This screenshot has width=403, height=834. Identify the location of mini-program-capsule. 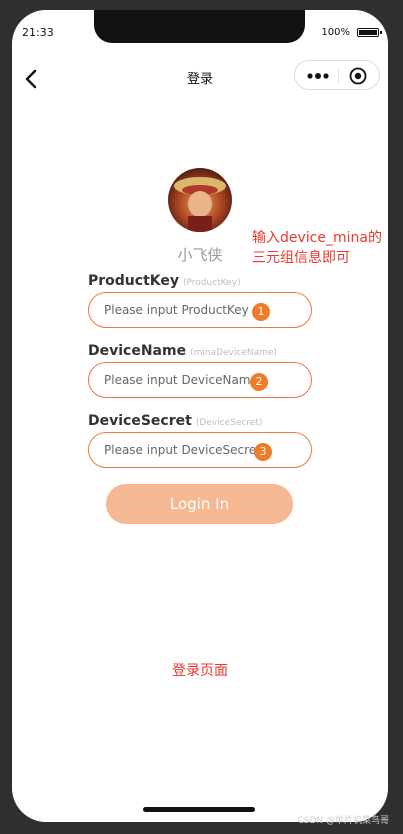
(337, 75).